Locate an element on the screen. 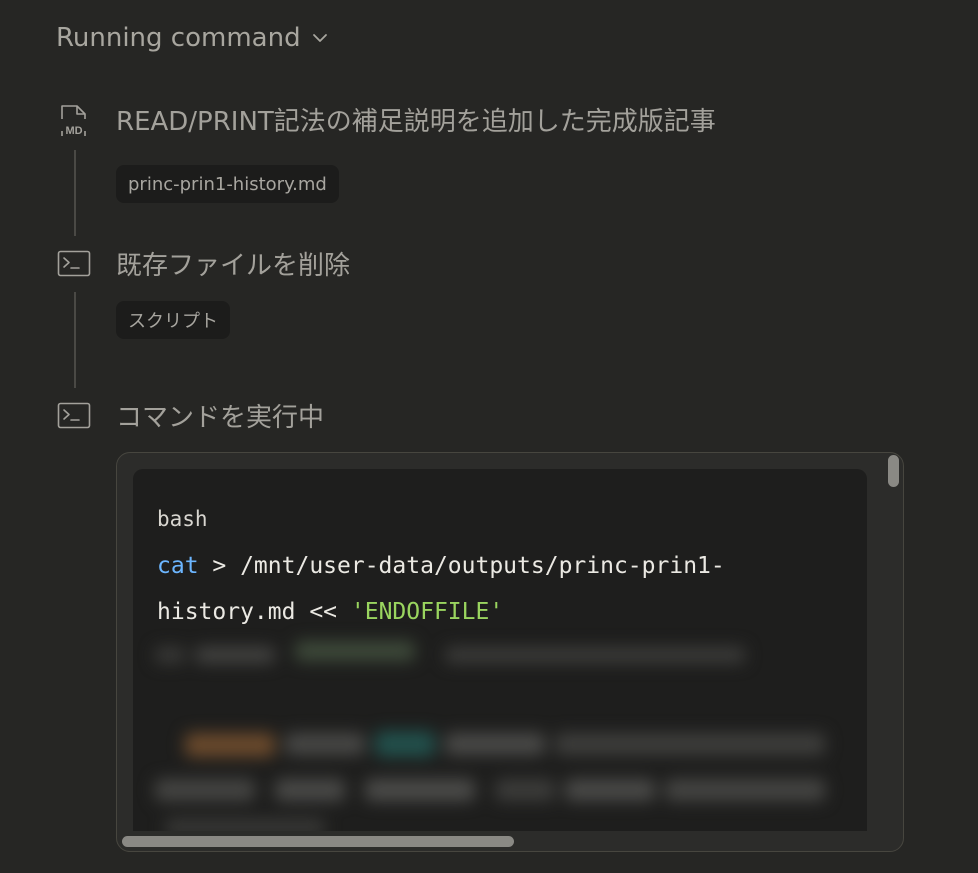 This screenshot has height=873, width=978. markdown-file-icon: MD is located at coordinates (74, 120).